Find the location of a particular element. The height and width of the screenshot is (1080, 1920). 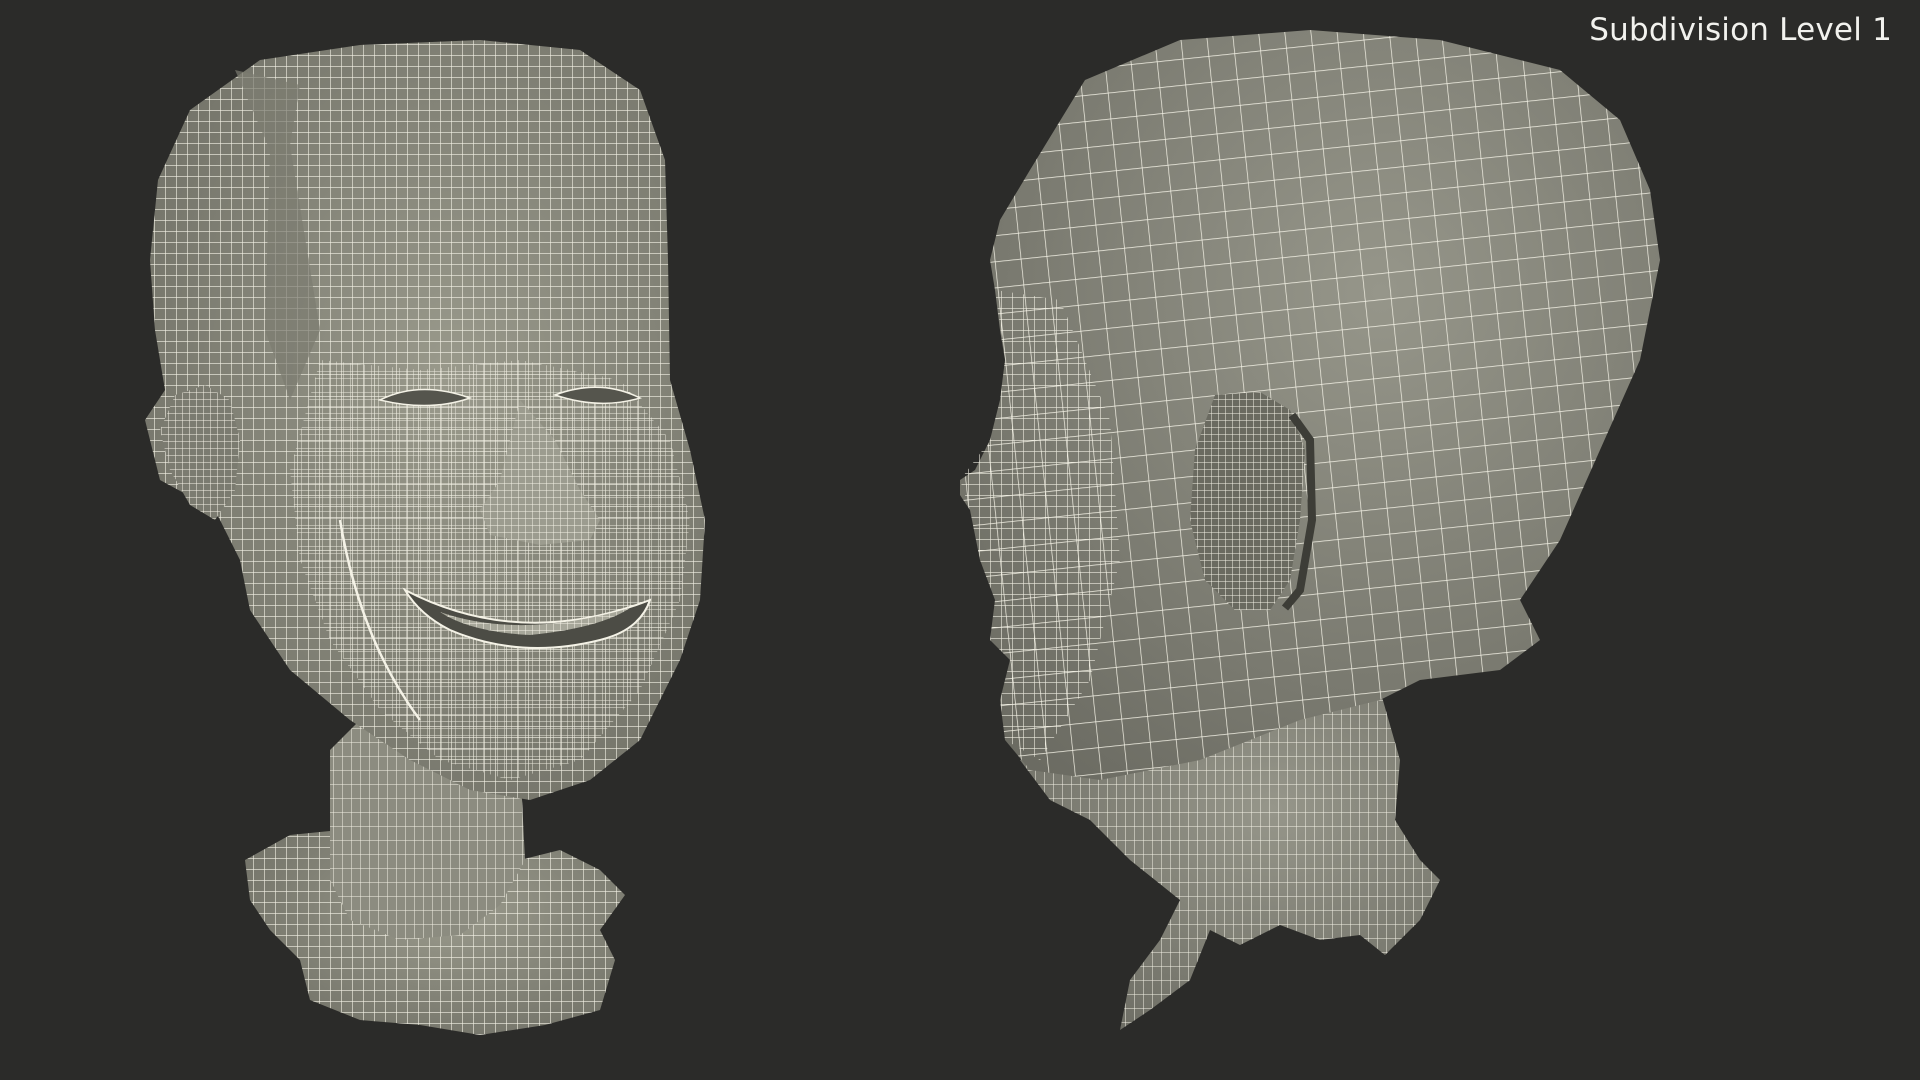

subdivision-level-label: Subdivision Level 1 is located at coordinates (1740, 30).